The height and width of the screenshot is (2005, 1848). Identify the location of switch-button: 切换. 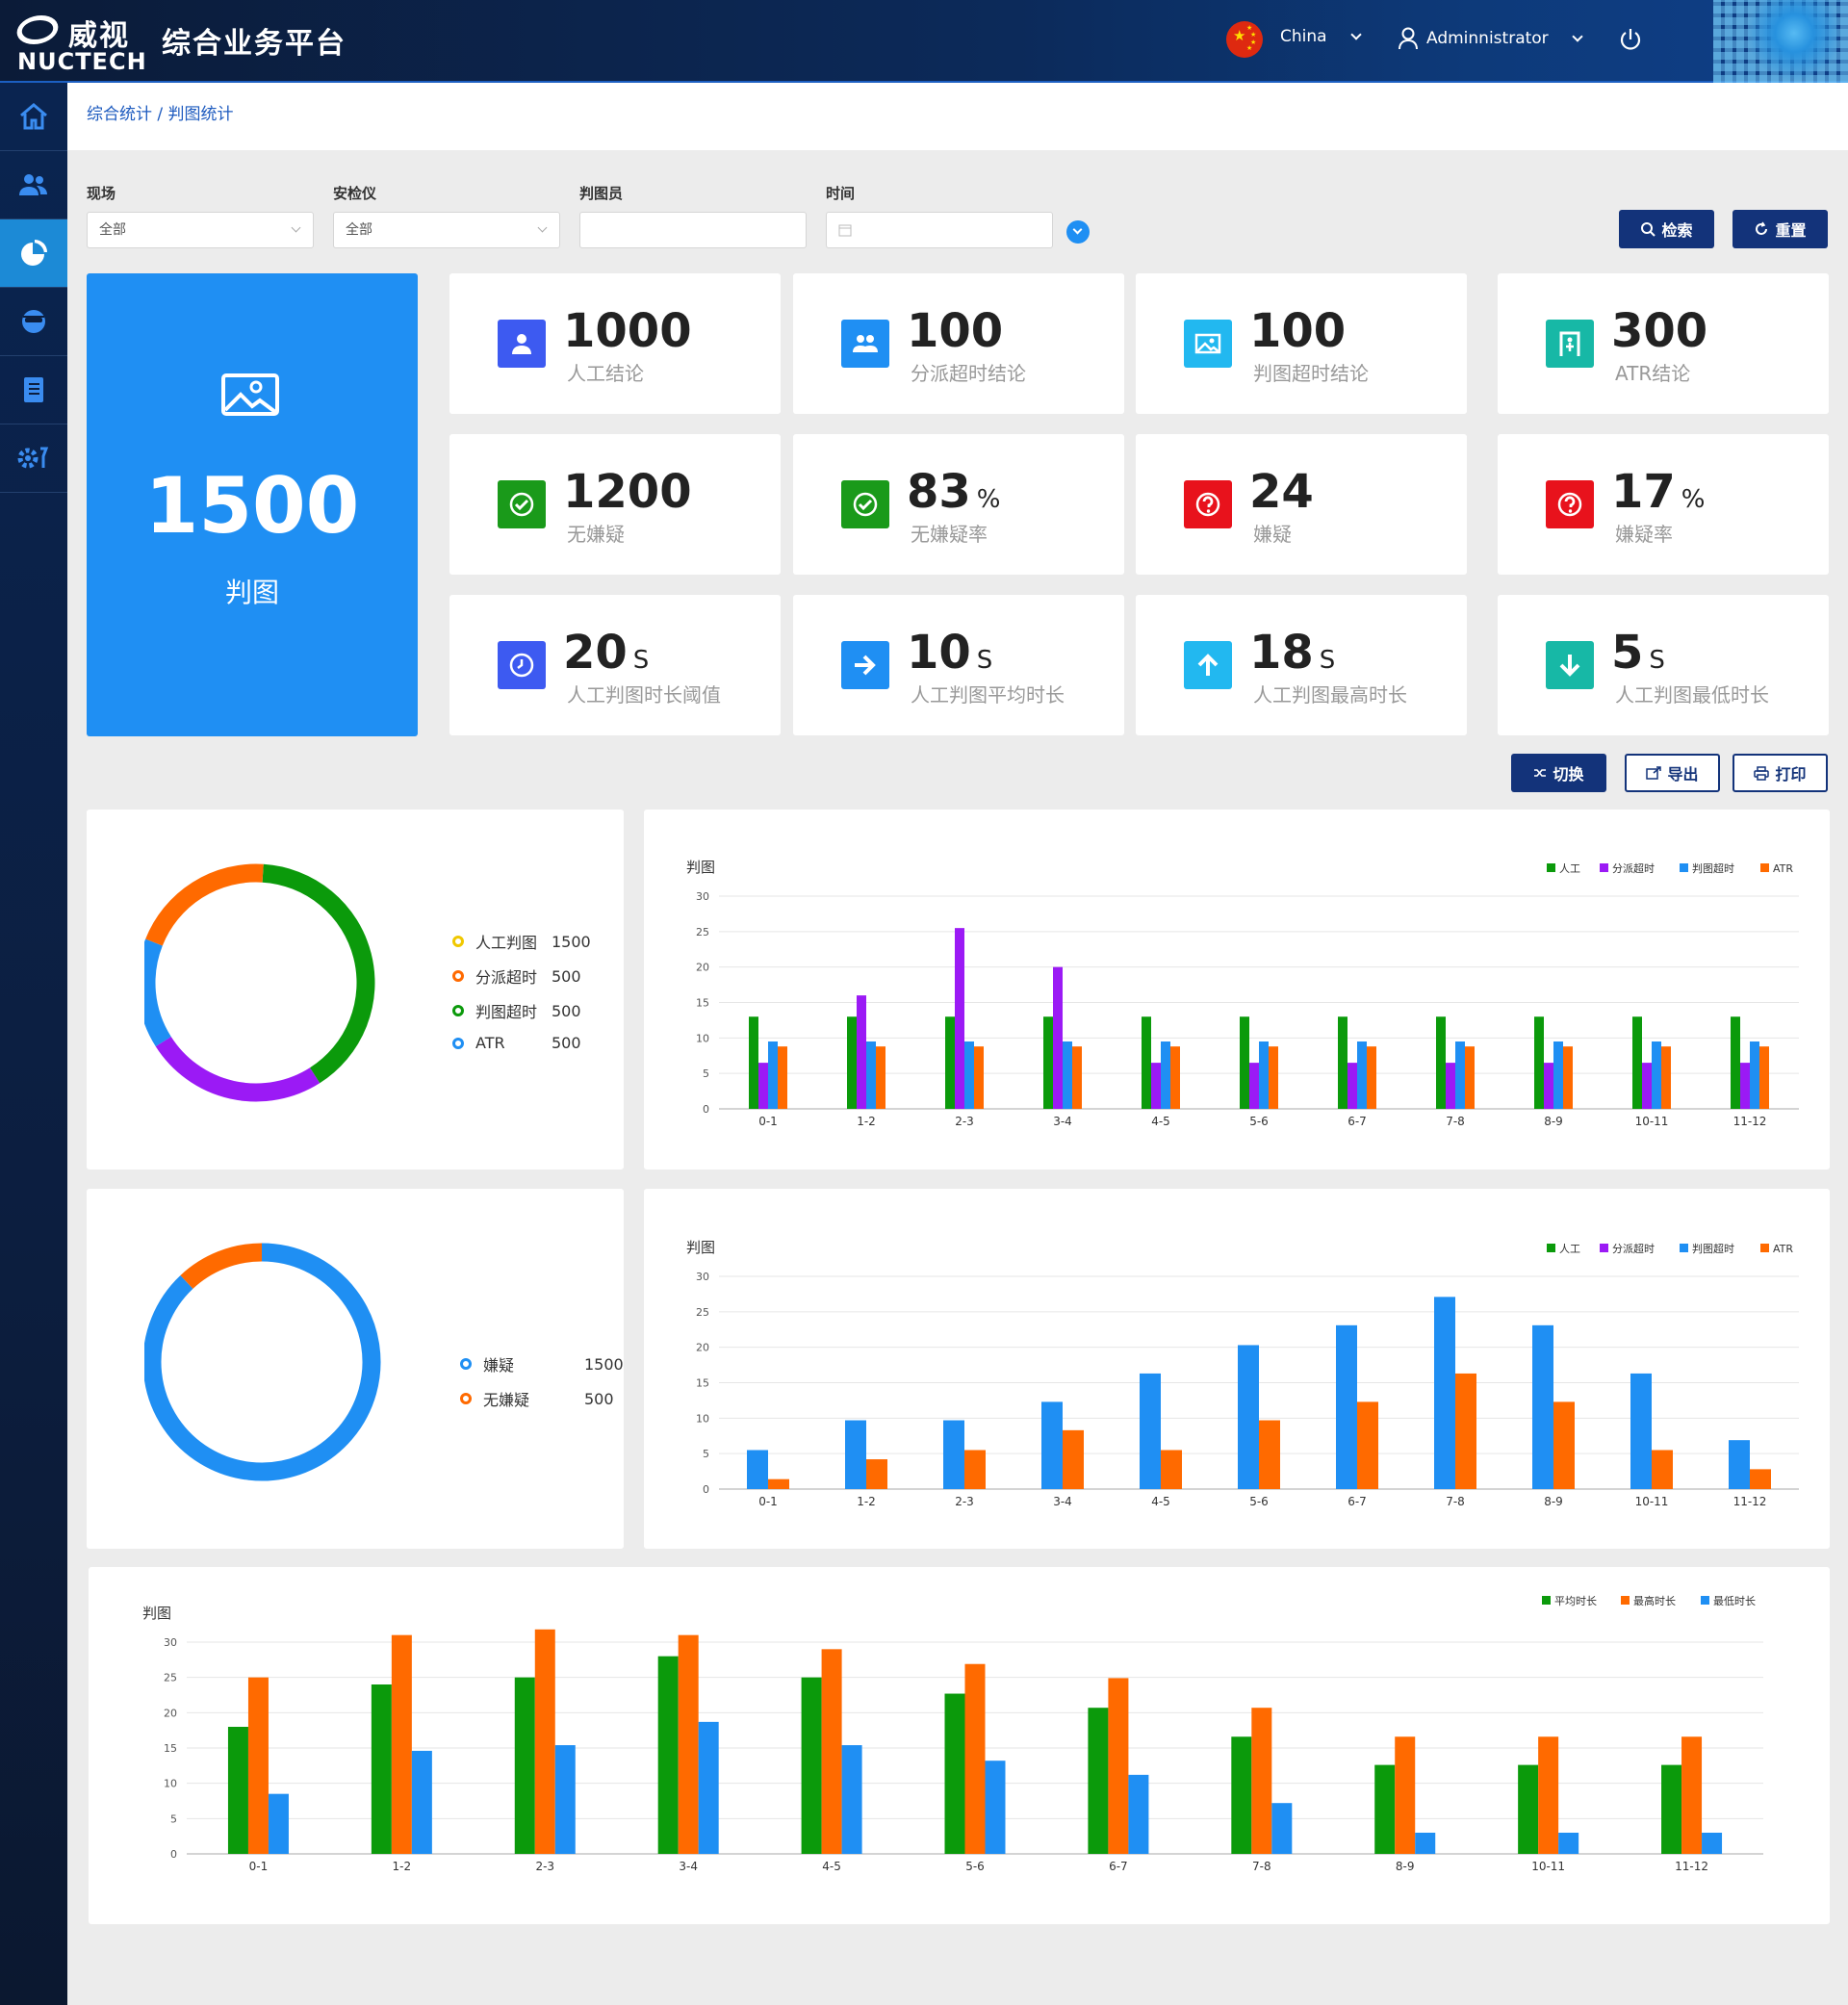
(1558, 773).